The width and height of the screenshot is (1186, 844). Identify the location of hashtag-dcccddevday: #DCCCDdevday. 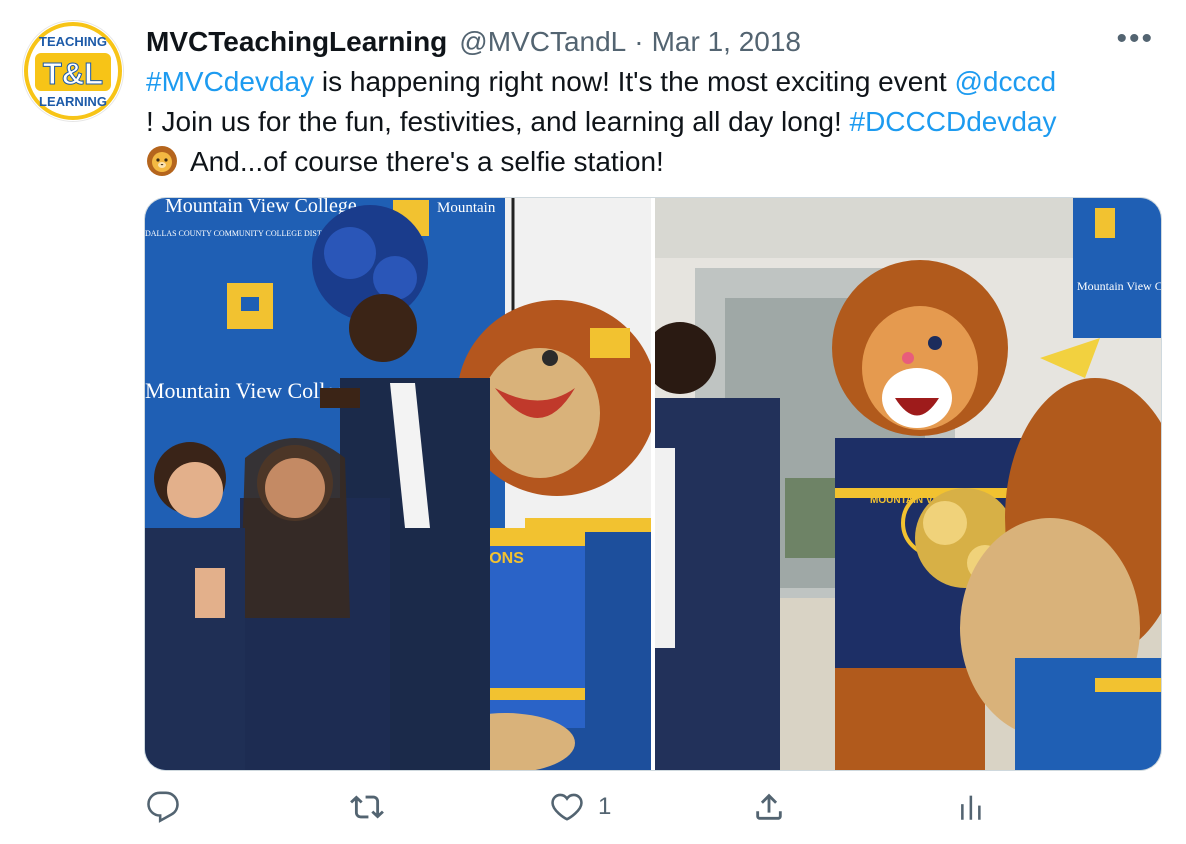
(953, 121).